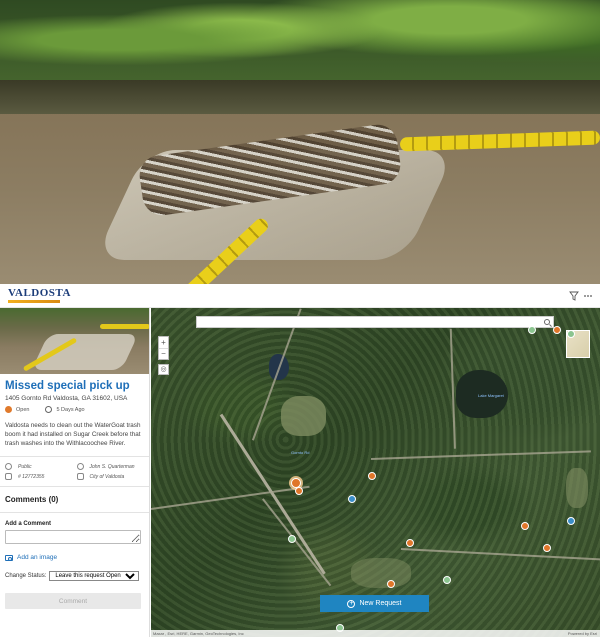 The image size is (600, 637). What do you see at coordinates (547, 322) in the screenshot?
I see `search-icon` at bounding box center [547, 322].